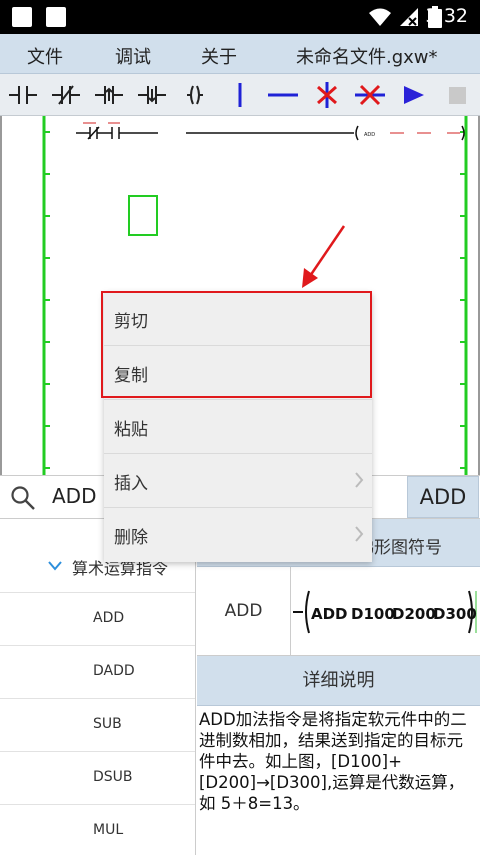 This screenshot has height=855, width=480. I want to click on run-icon, so click(414, 95).